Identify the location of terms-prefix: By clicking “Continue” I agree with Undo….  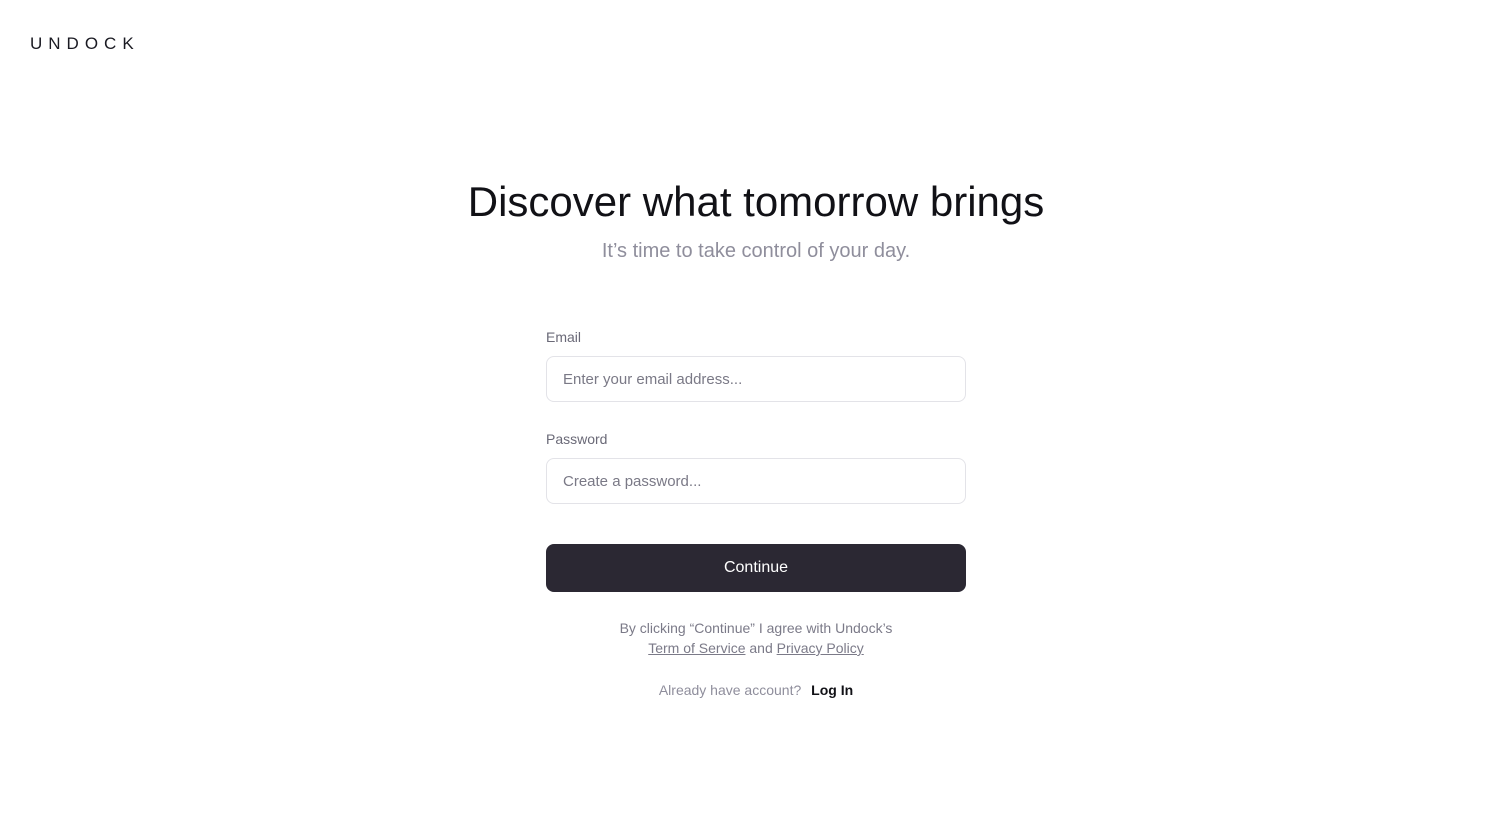
(756, 628).